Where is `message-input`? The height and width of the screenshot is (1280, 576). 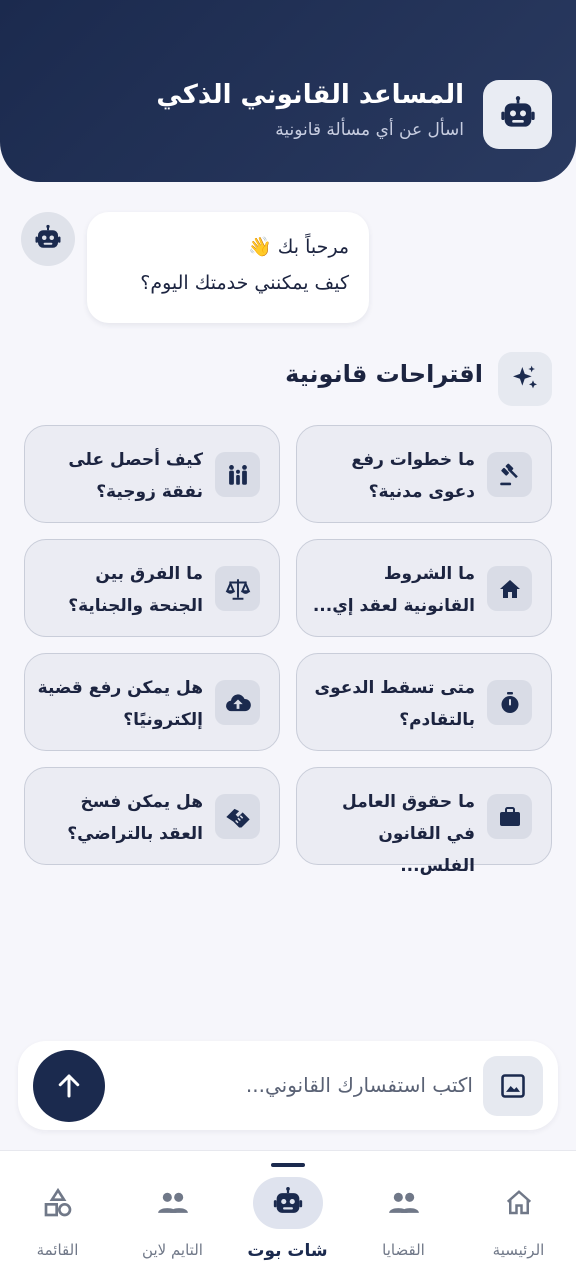
message-input is located at coordinates (295, 1085).